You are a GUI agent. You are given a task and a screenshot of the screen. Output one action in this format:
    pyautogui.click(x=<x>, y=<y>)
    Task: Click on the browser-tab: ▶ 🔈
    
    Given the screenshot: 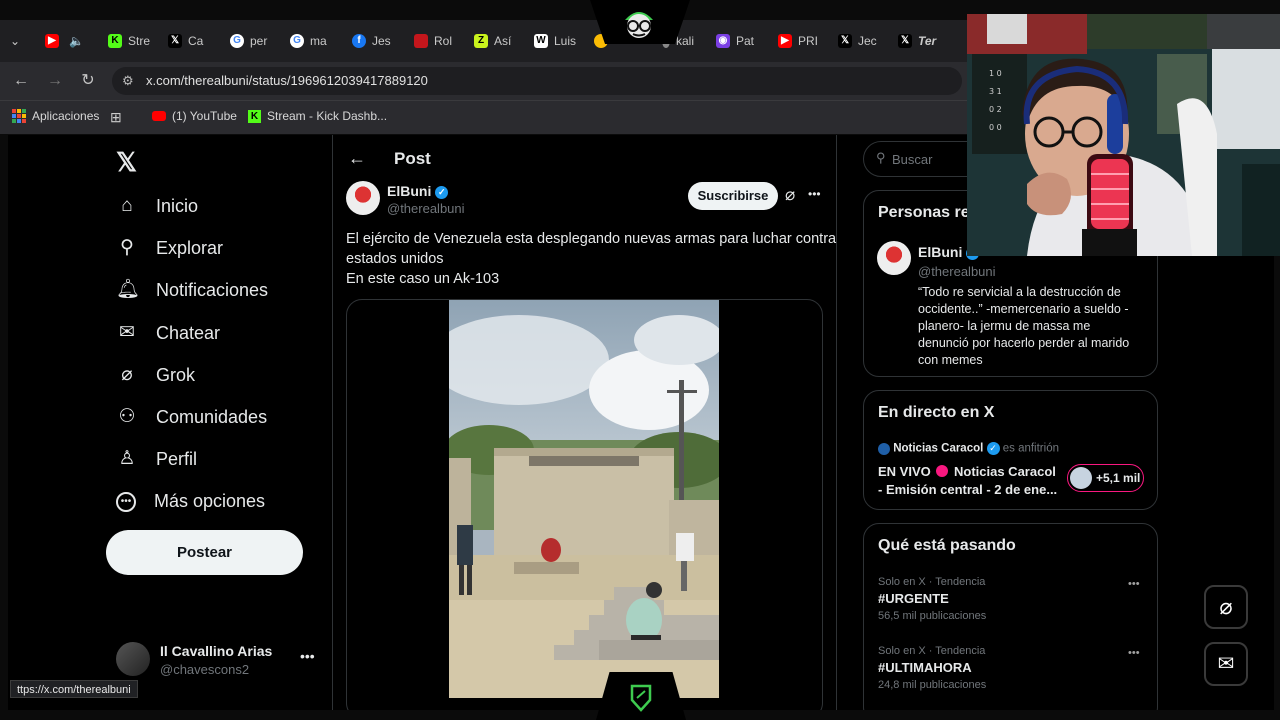 What is the action you would take?
    pyautogui.click(x=64, y=41)
    